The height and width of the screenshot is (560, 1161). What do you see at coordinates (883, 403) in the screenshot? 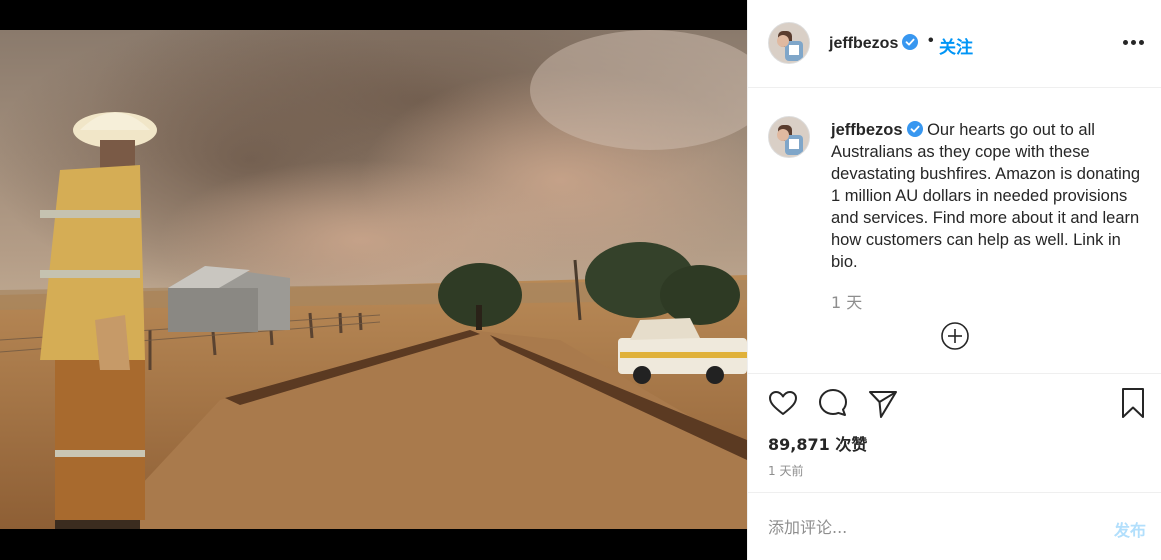
I see `share-icon` at bounding box center [883, 403].